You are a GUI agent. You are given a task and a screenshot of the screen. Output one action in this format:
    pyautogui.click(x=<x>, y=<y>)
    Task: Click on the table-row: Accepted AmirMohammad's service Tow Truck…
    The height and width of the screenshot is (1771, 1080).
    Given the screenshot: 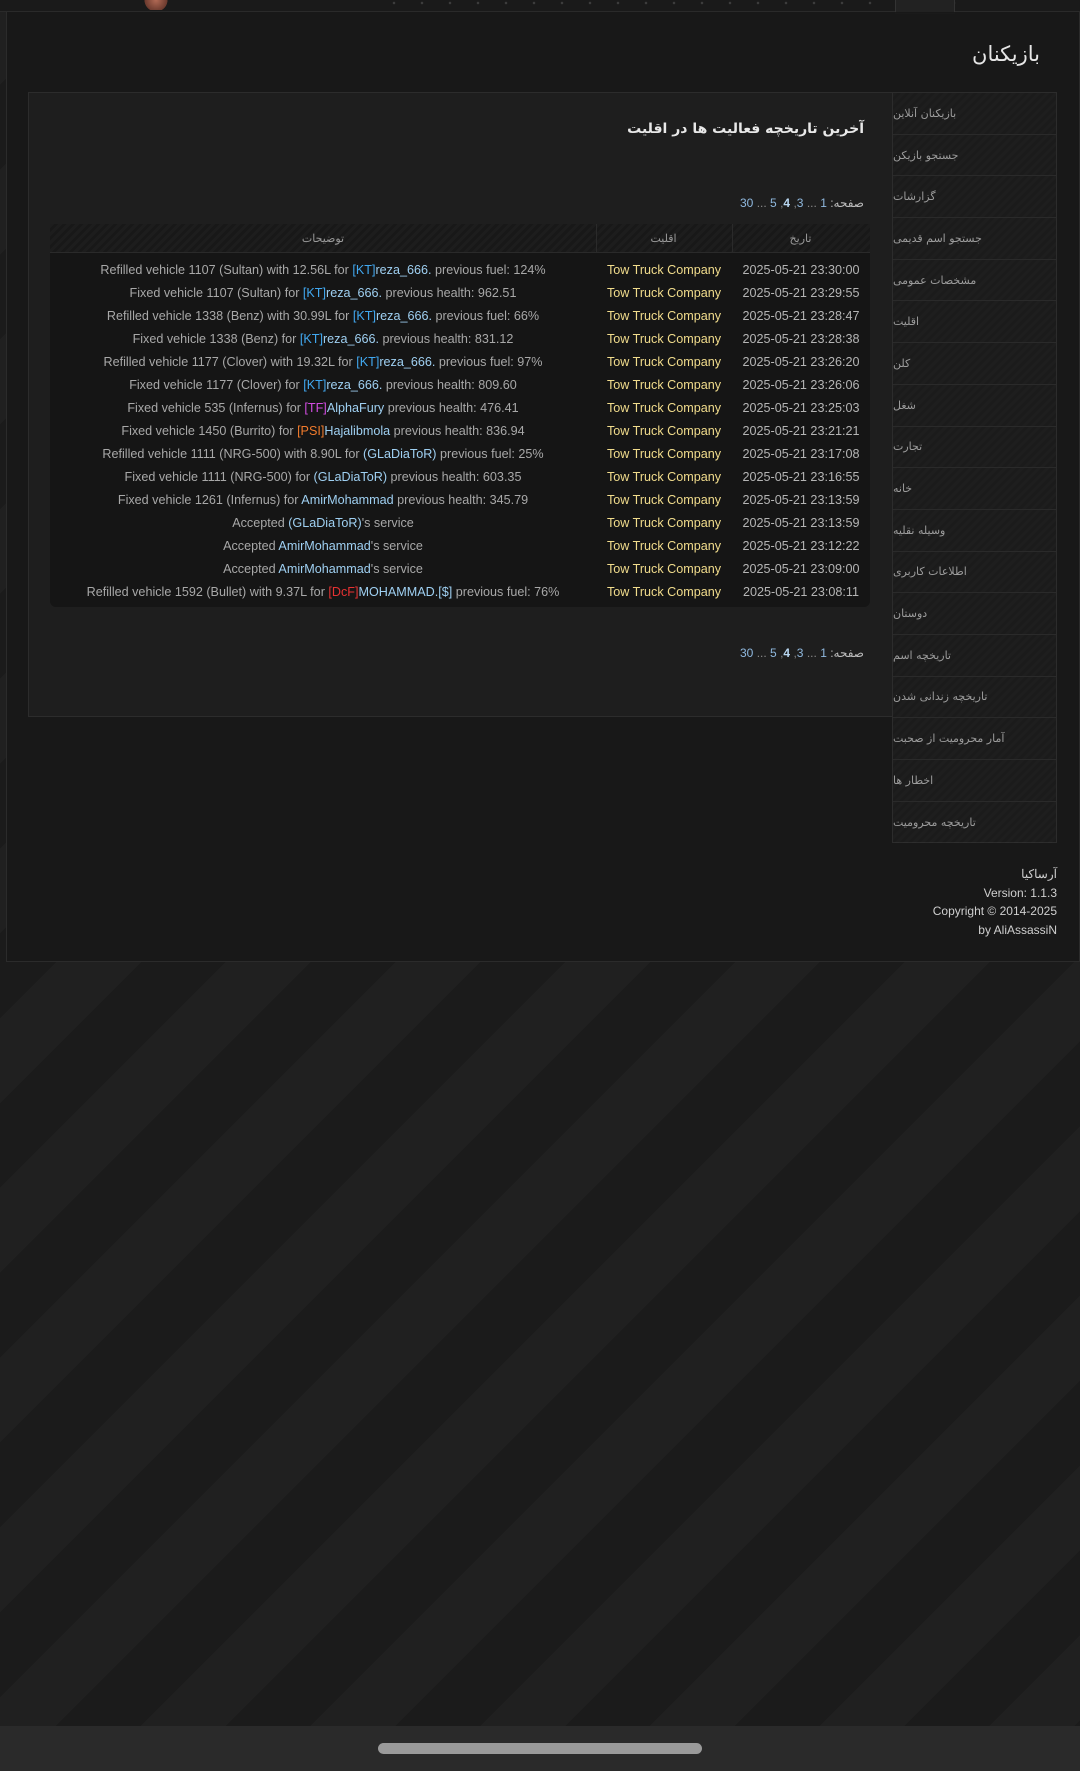 What is the action you would take?
    pyautogui.click(x=460, y=568)
    